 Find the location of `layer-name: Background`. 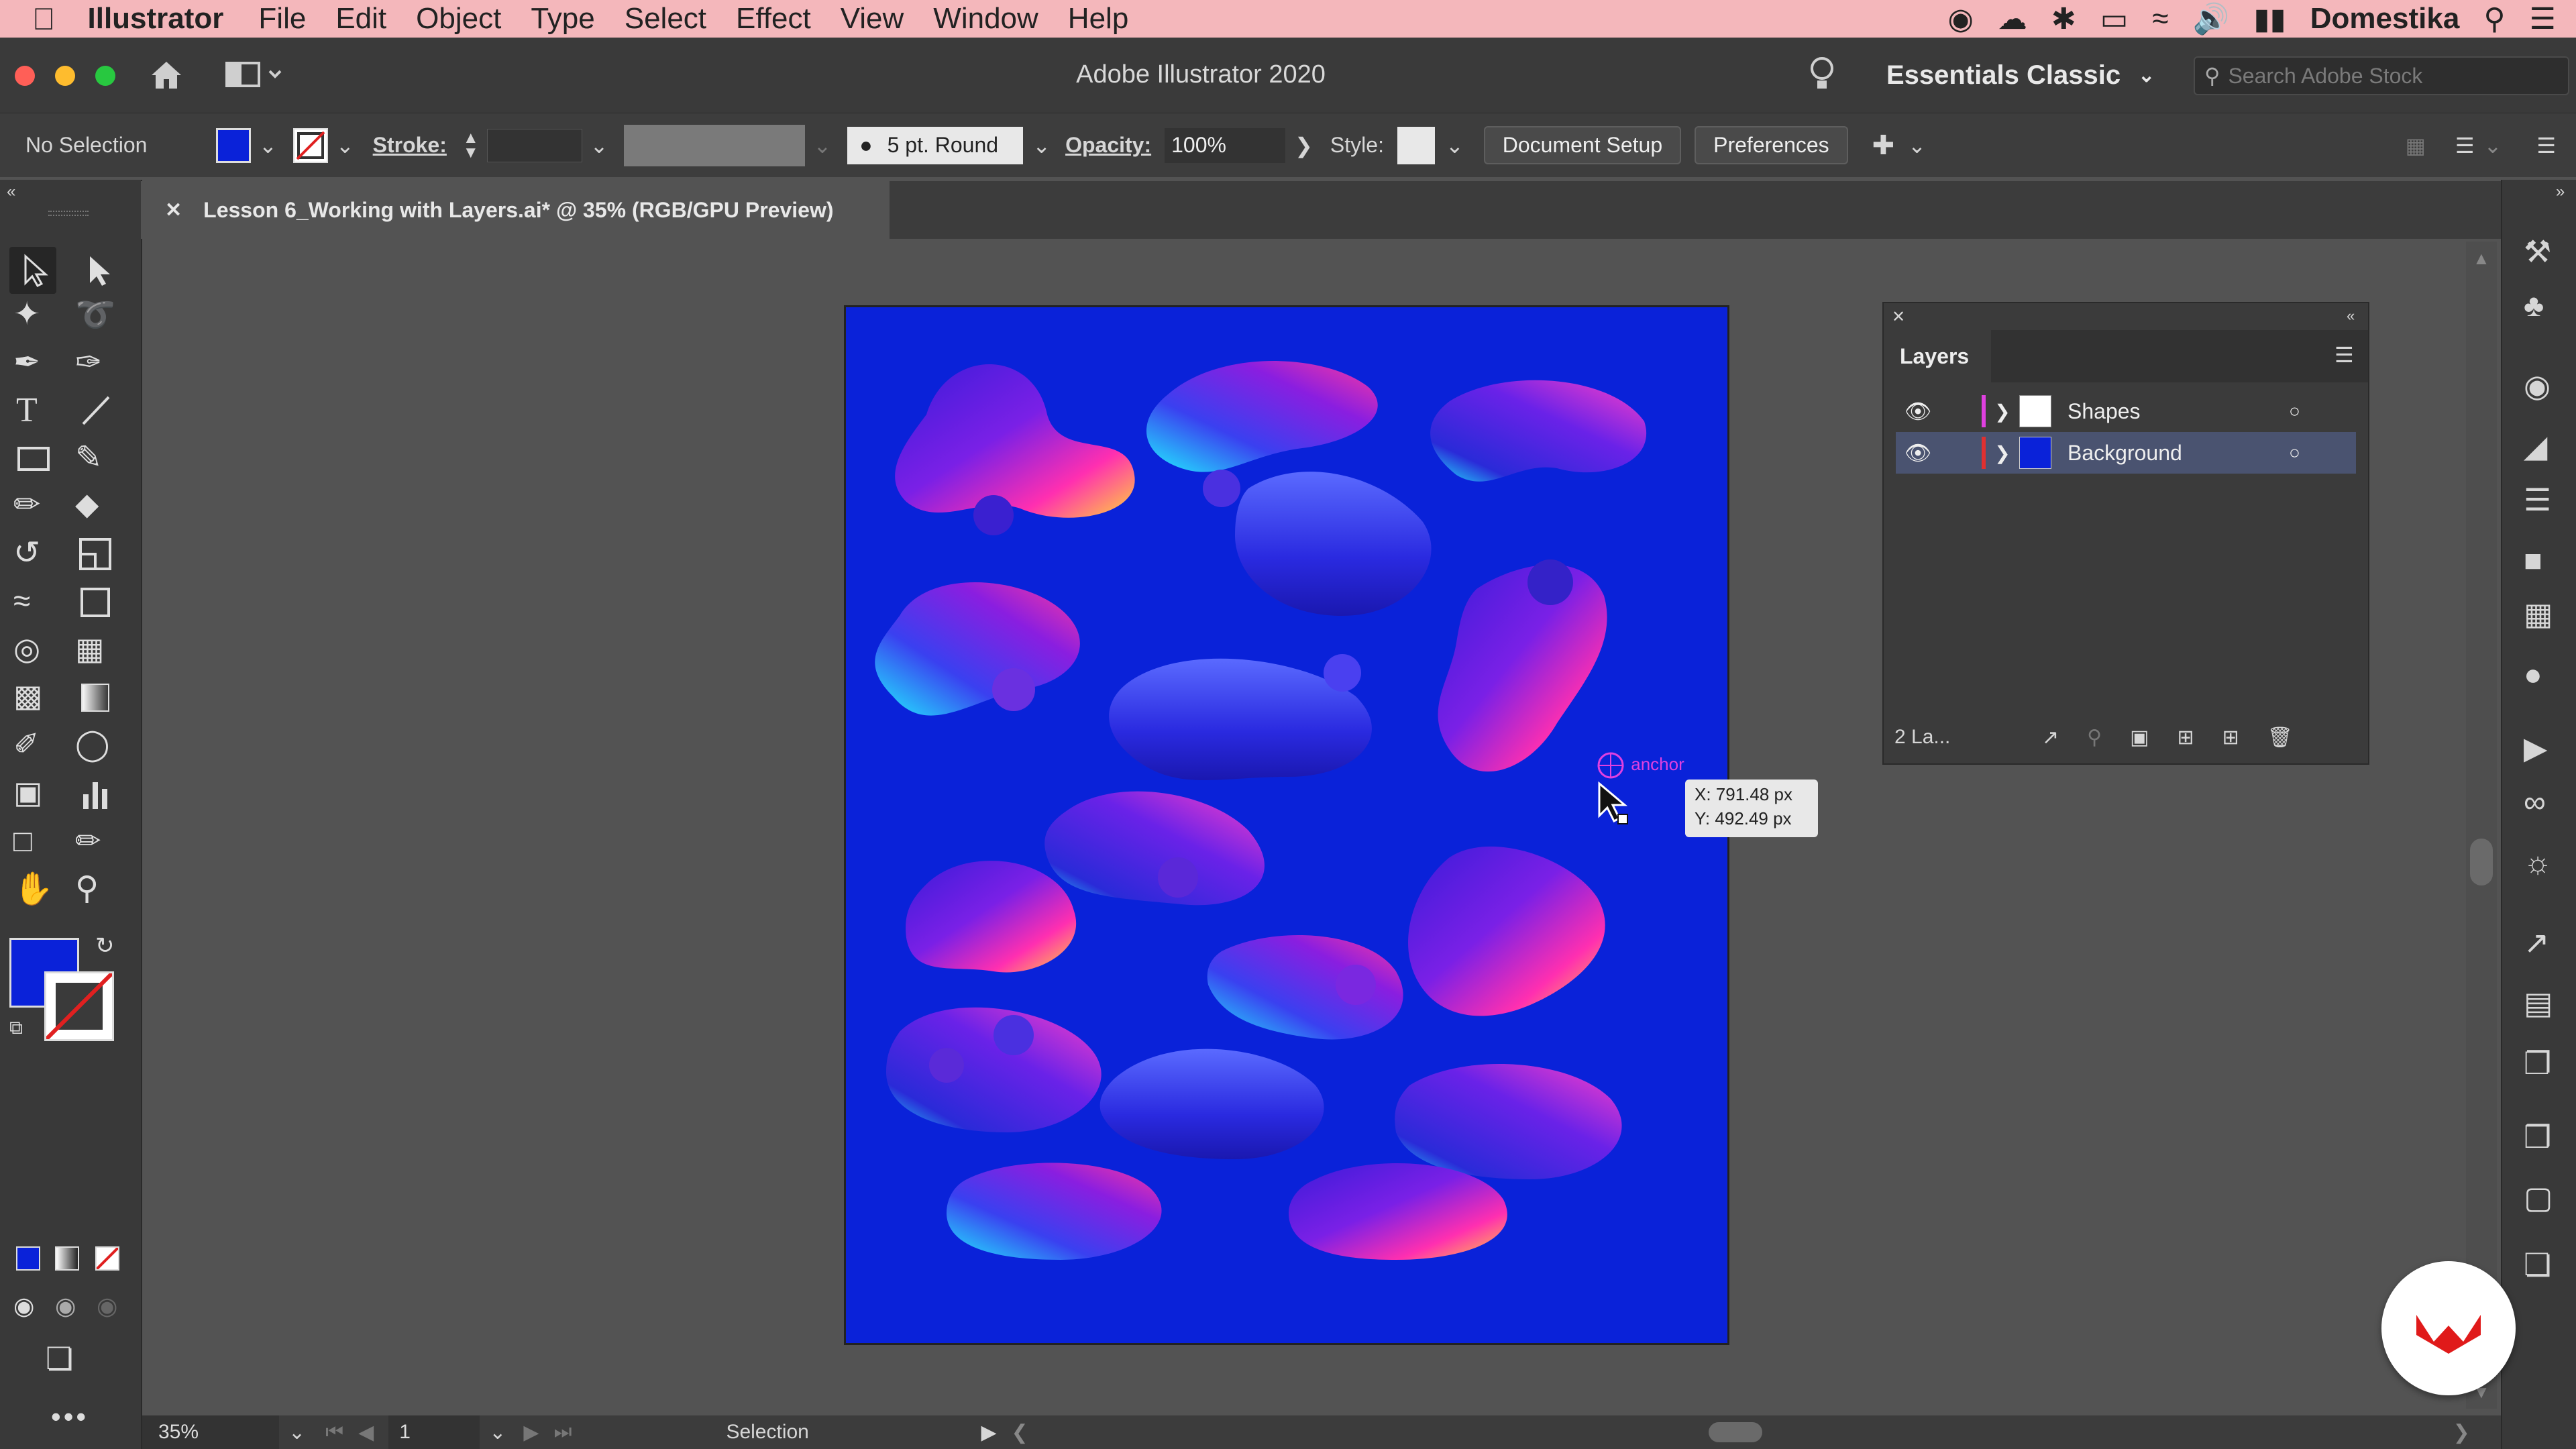

layer-name: Background is located at coordinates (2168, 453).